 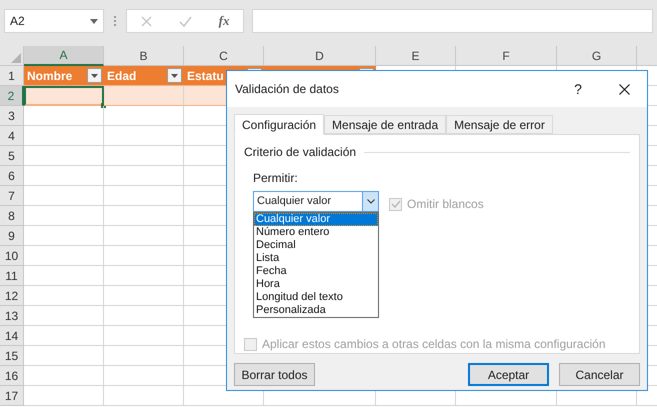 I want to click on dropdown-option: Lista, so click(x=316, y=258).